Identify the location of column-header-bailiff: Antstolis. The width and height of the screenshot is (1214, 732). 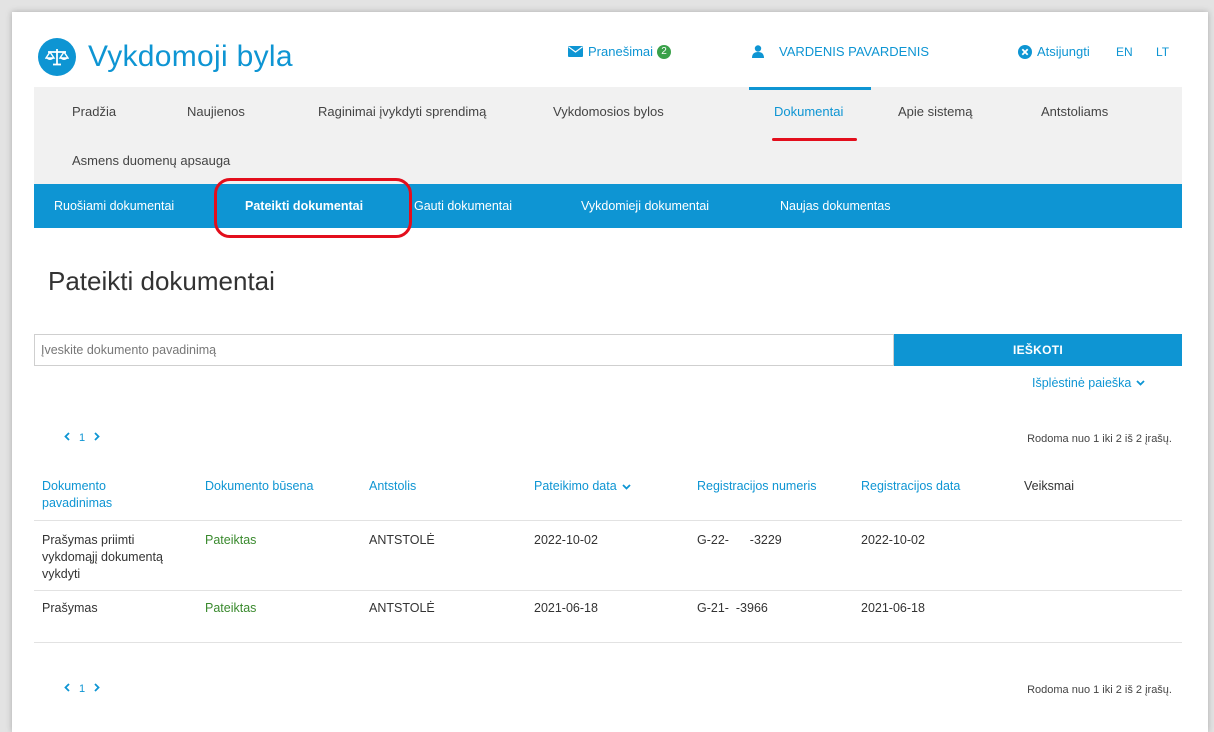
(392, 486).